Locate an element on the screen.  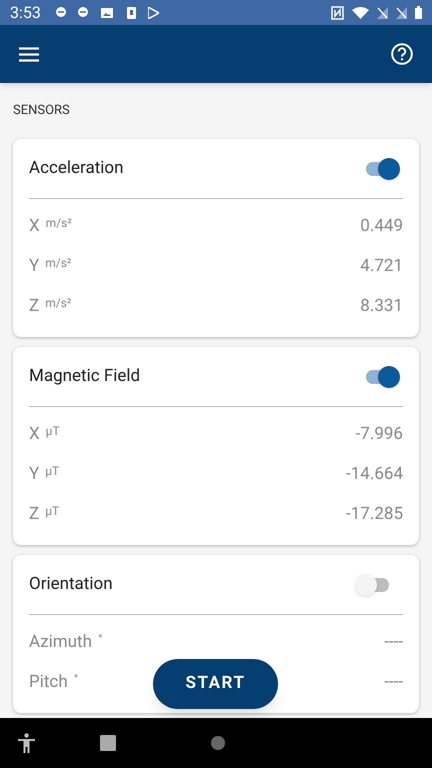
reading-value: -7.996 is located at coordinates (379, 434).